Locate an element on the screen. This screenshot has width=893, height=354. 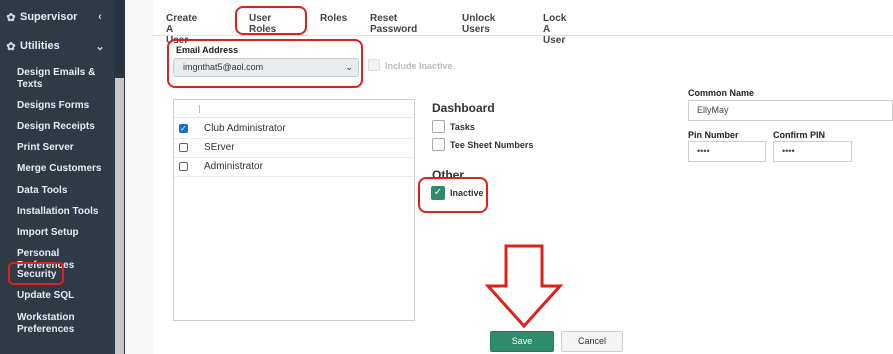
security-highlight-annotation is located at coordinates (36, 273).